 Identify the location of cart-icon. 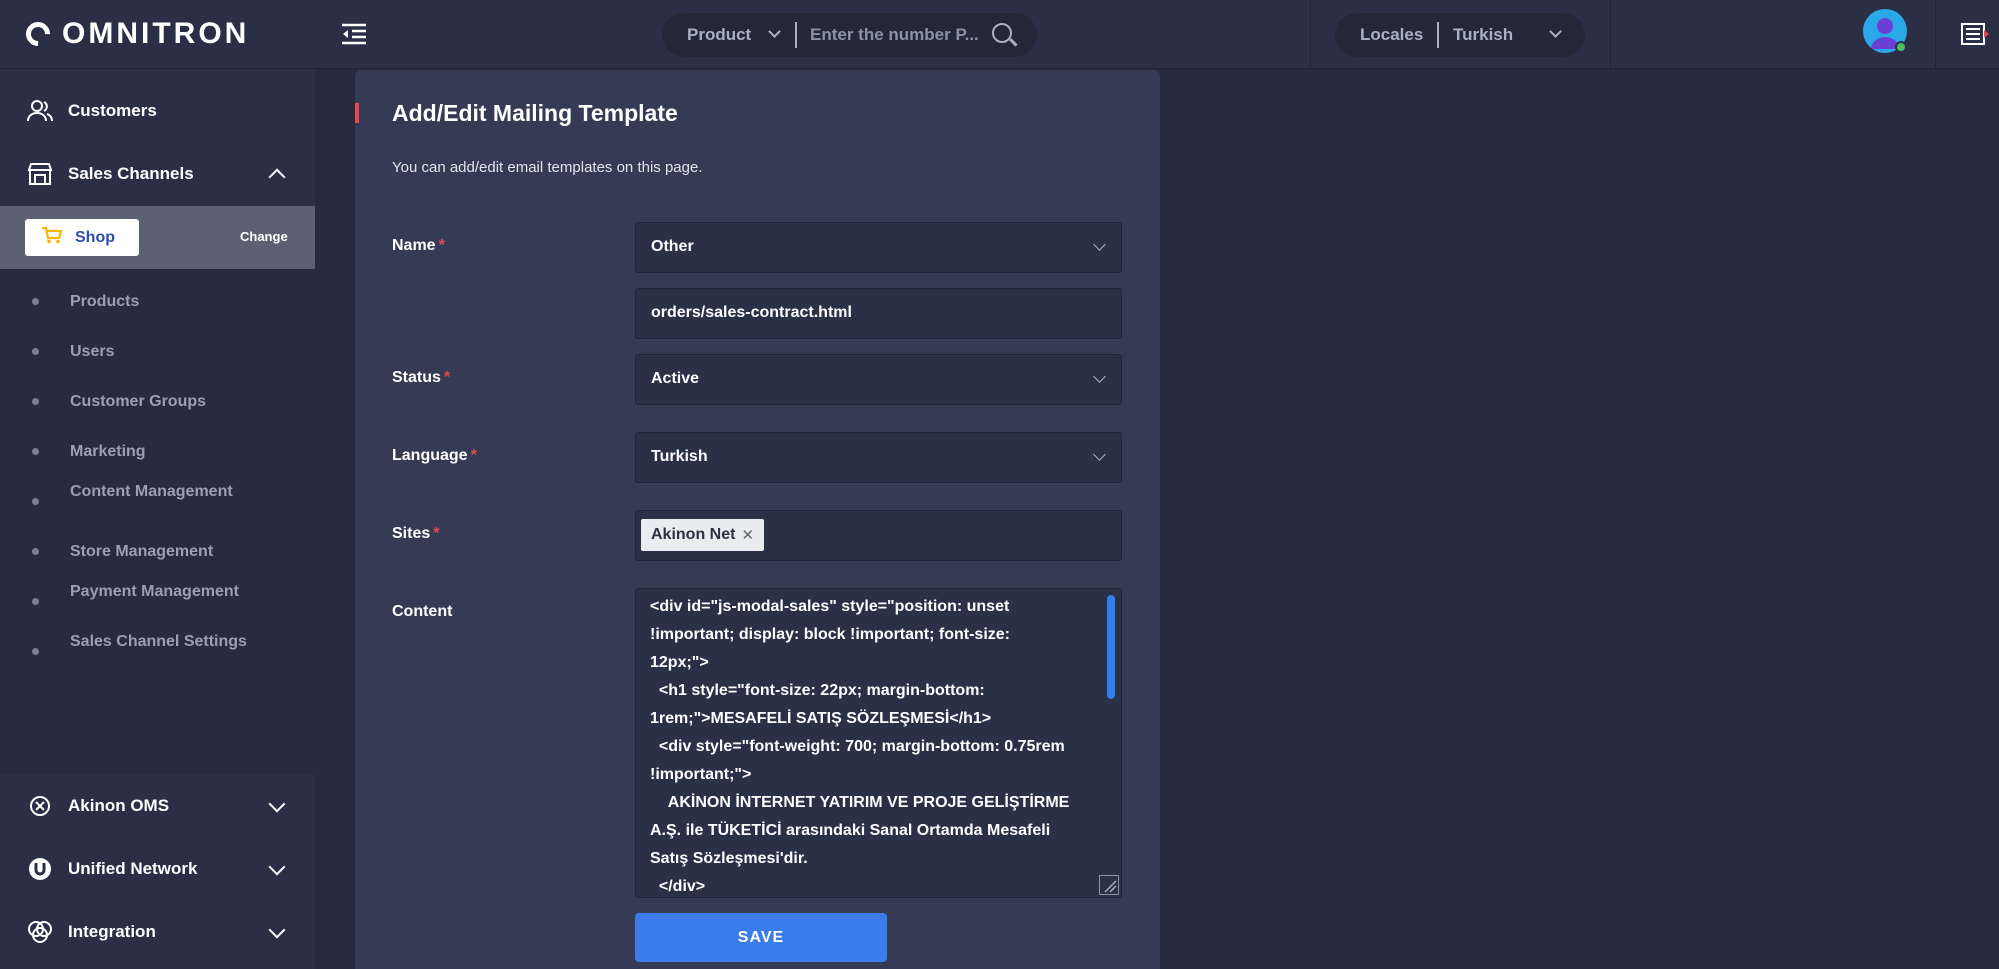
(52, 237).